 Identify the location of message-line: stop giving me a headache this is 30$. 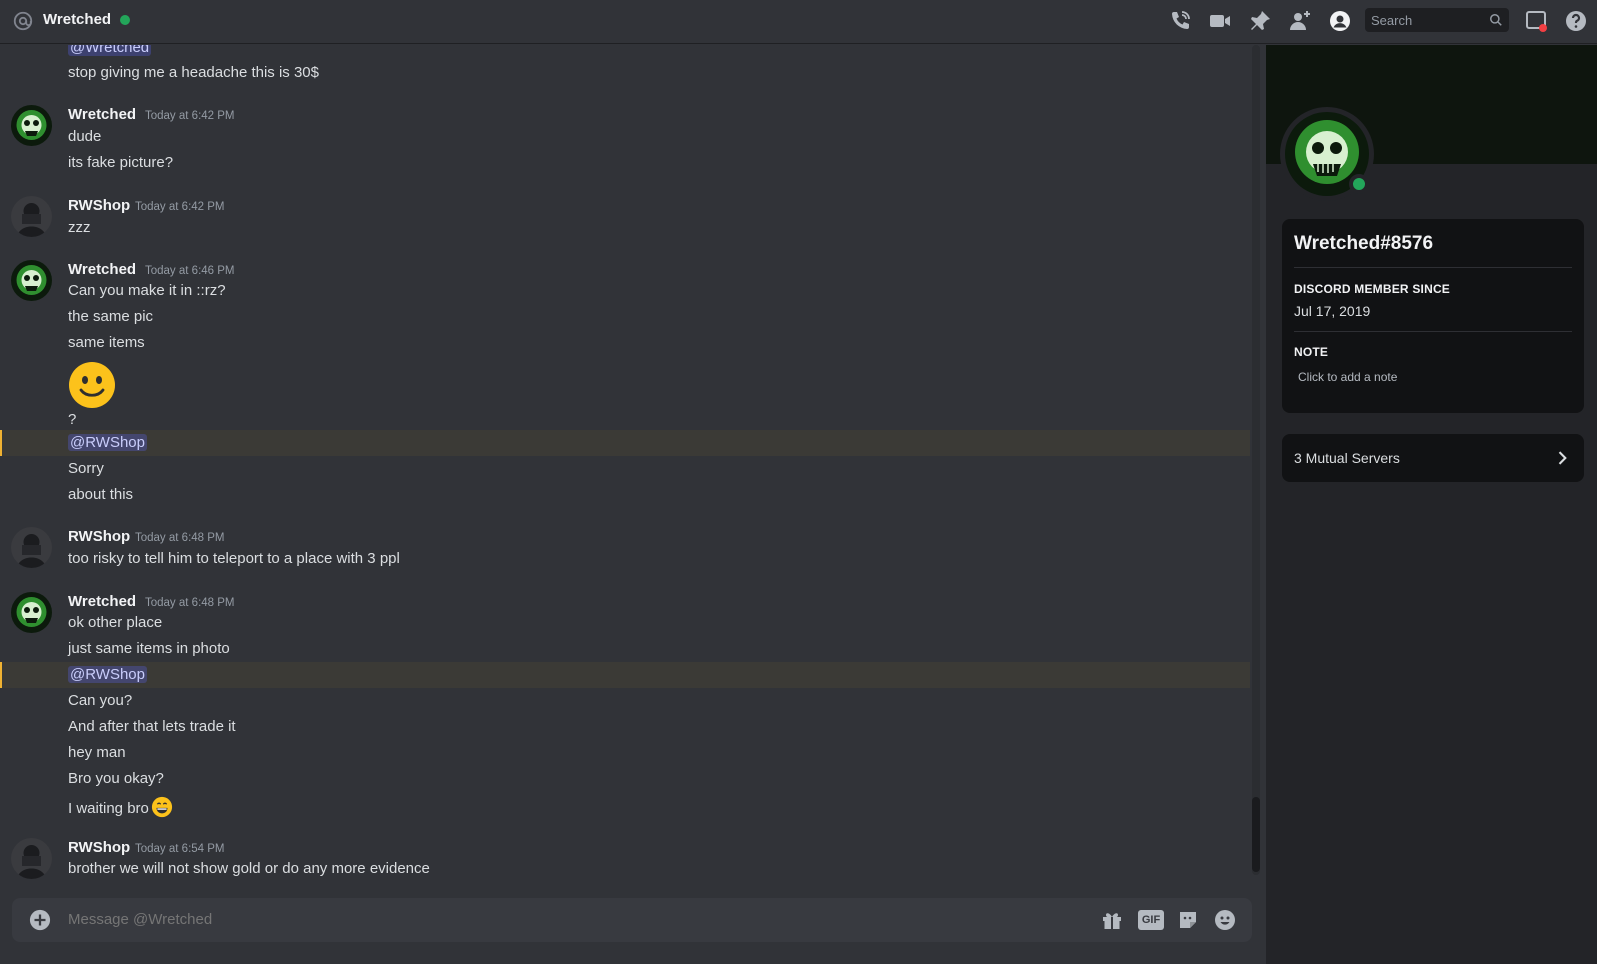
(193, 72).